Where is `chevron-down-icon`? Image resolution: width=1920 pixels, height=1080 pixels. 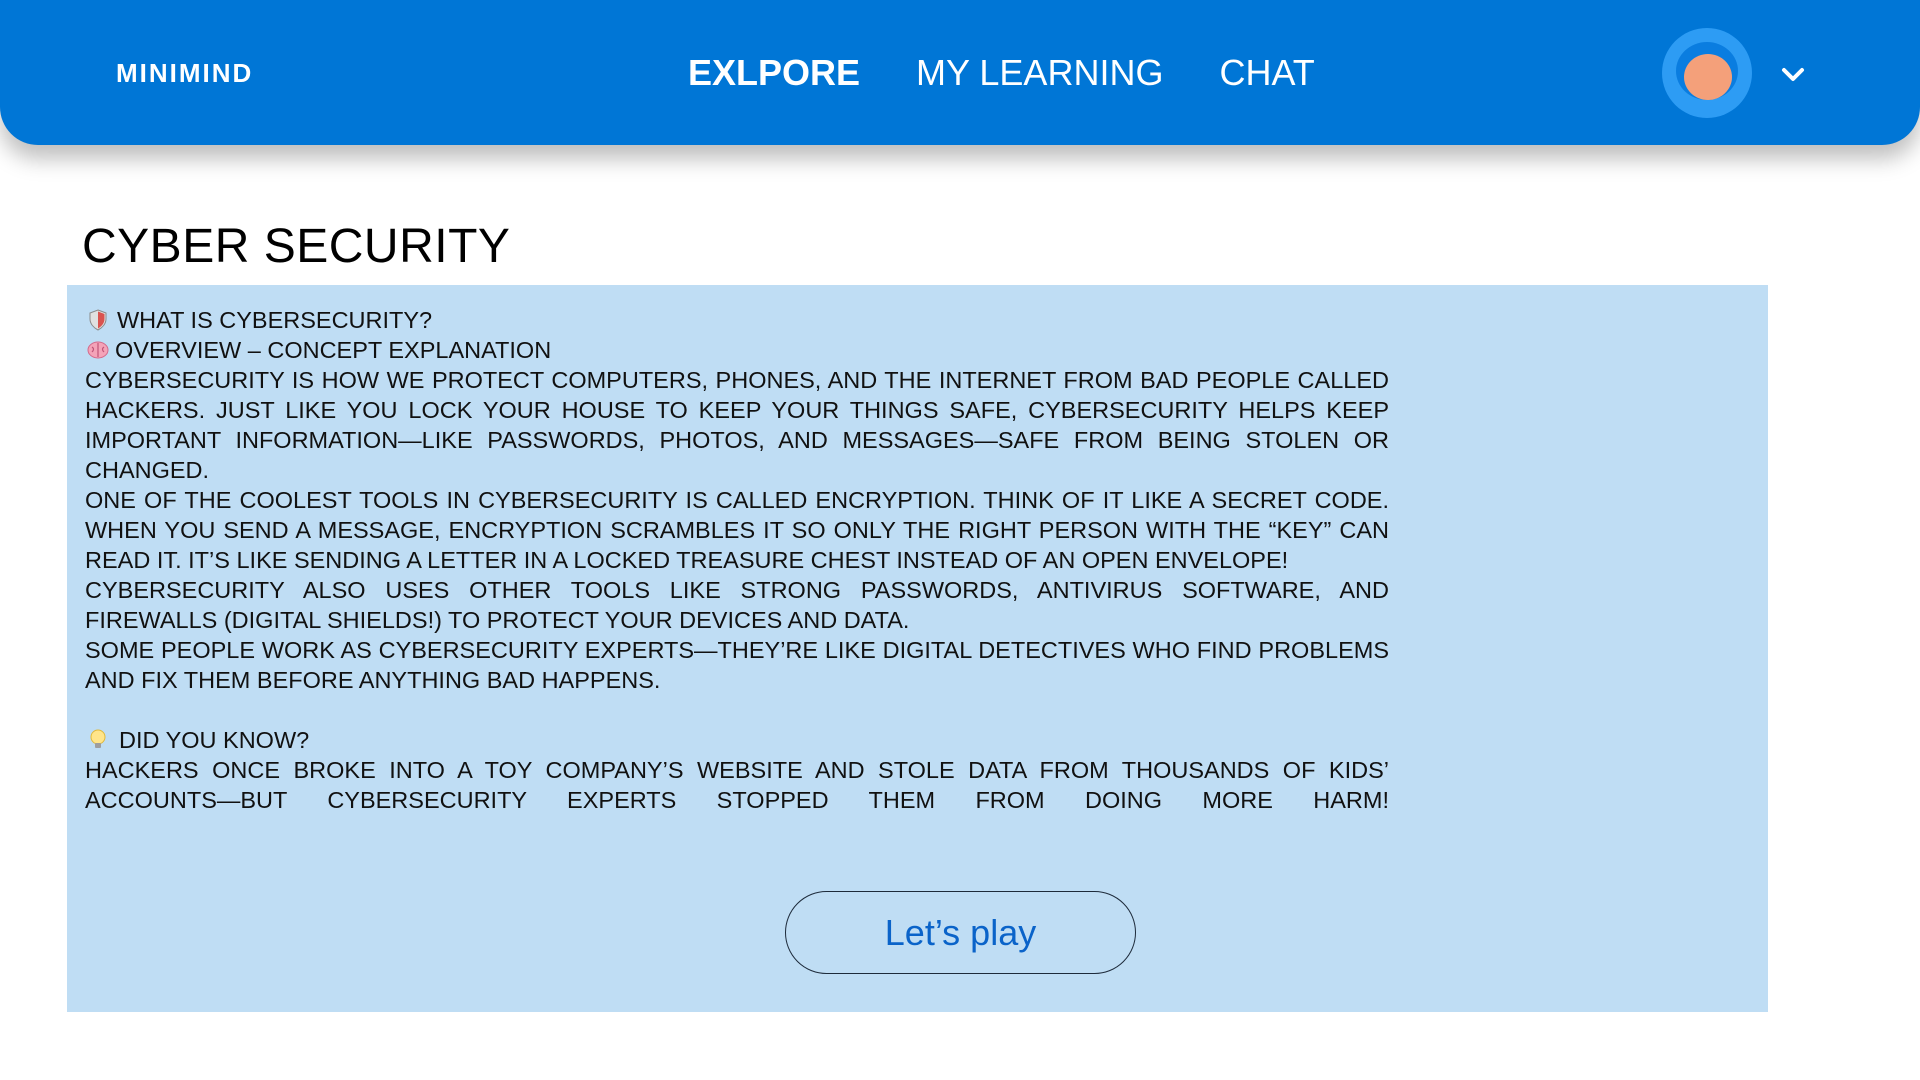
chevron-down-icon is located at coordinates (1793, 75).